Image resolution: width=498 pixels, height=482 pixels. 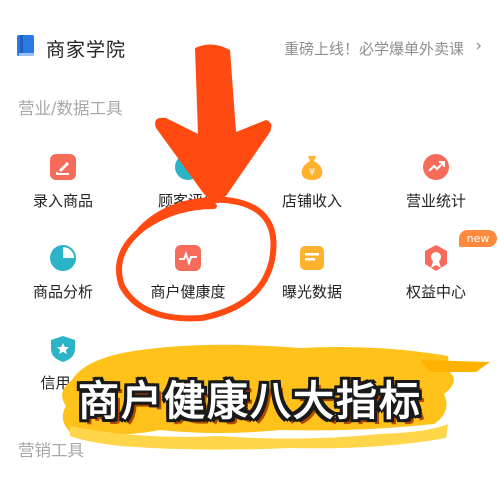 I want to click on edit-icon, so click(x=63, y=167).